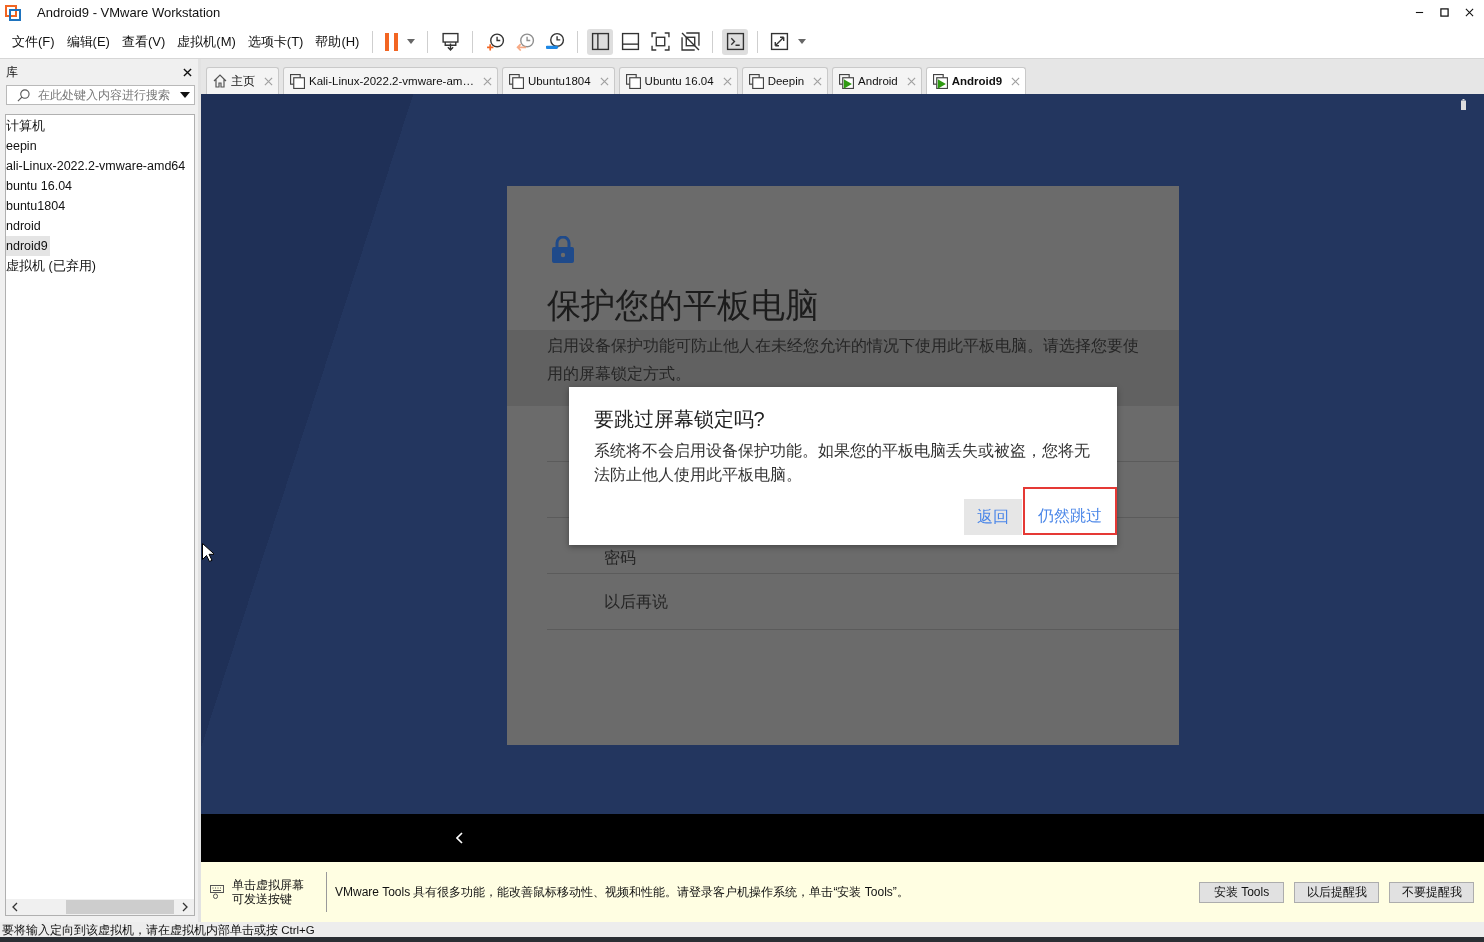  Describe the element at coordinates (679, 419) in the screenshot. I see `dialog-title: 要跳过屏幕锁定吗?` at that location.